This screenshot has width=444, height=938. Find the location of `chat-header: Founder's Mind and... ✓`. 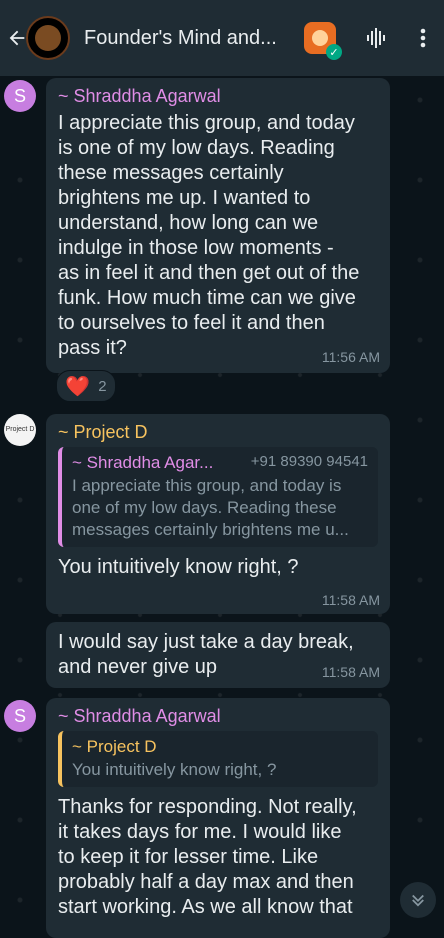

chat-header: Founder's Mind and... ✓ is located at coordinates (222, 38).